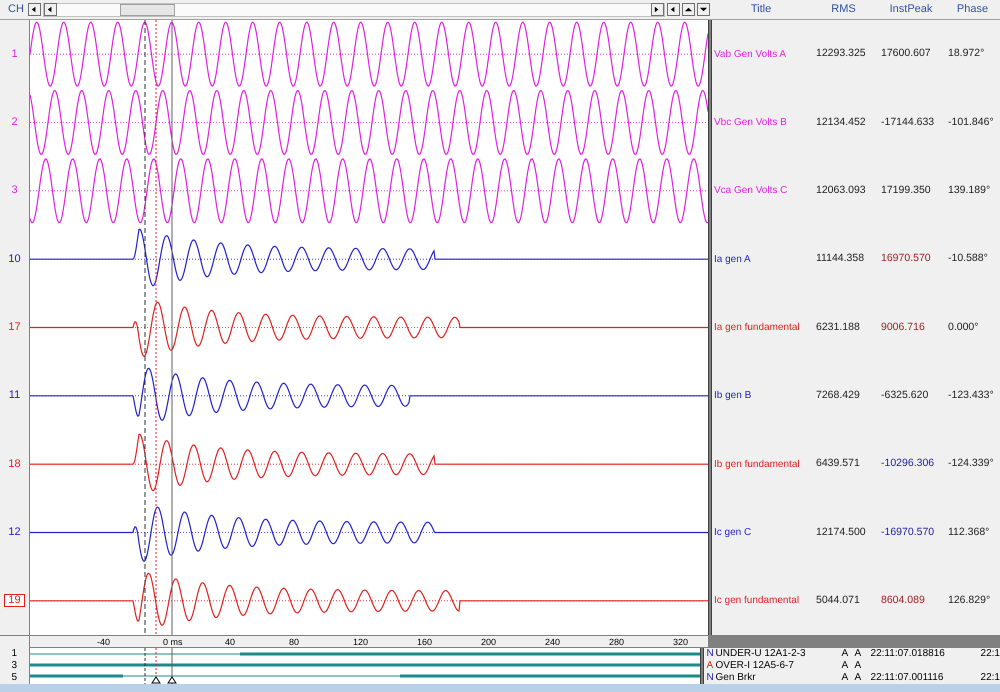  What do you see at coordinates (294, 642) in the screenshot?
I see `axis-label: 80` at bounding box center [294, 642].